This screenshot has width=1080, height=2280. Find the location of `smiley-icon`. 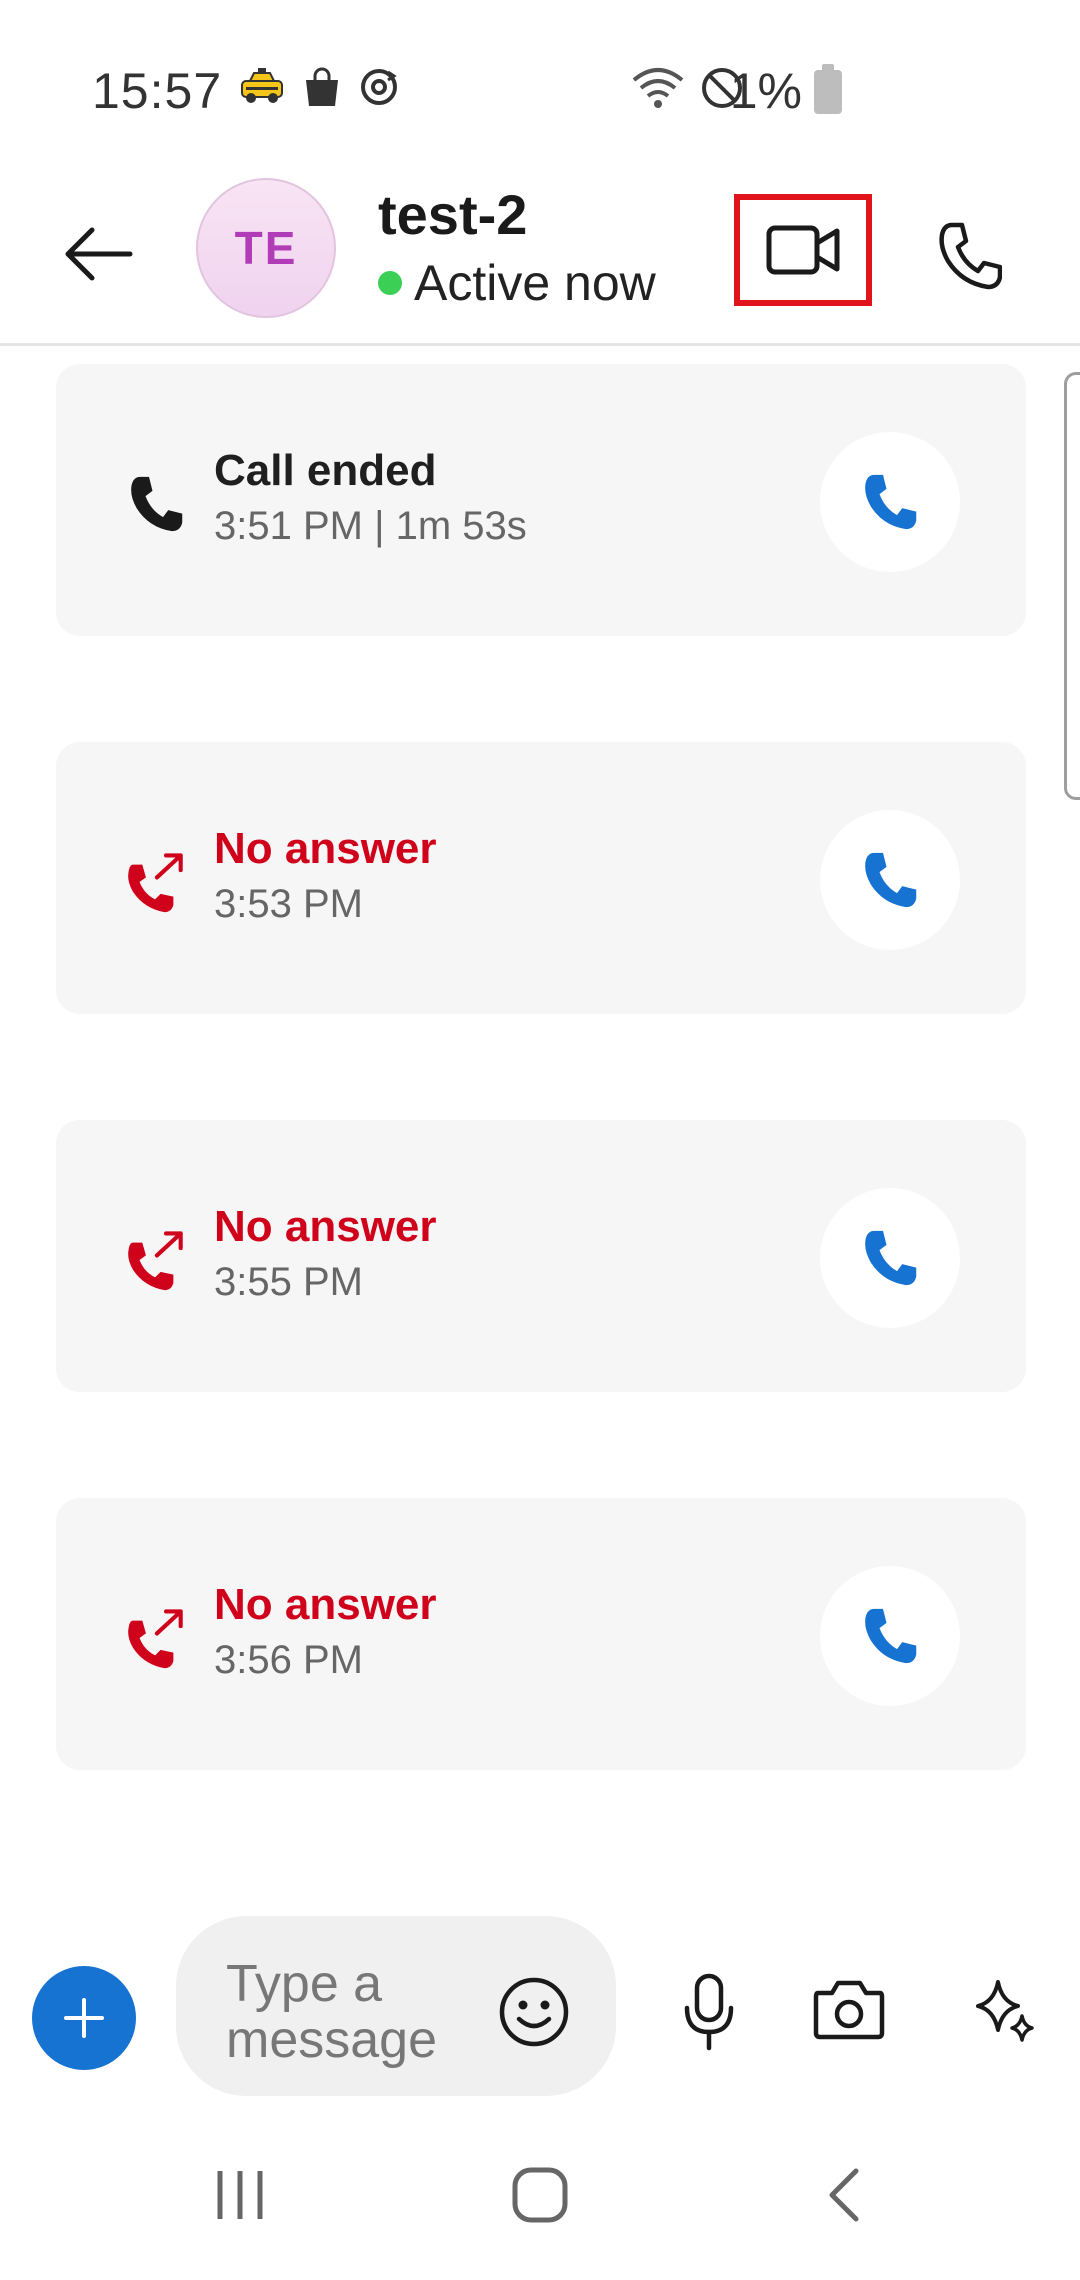

smiley-icon is located at coordinates (534, 2012).